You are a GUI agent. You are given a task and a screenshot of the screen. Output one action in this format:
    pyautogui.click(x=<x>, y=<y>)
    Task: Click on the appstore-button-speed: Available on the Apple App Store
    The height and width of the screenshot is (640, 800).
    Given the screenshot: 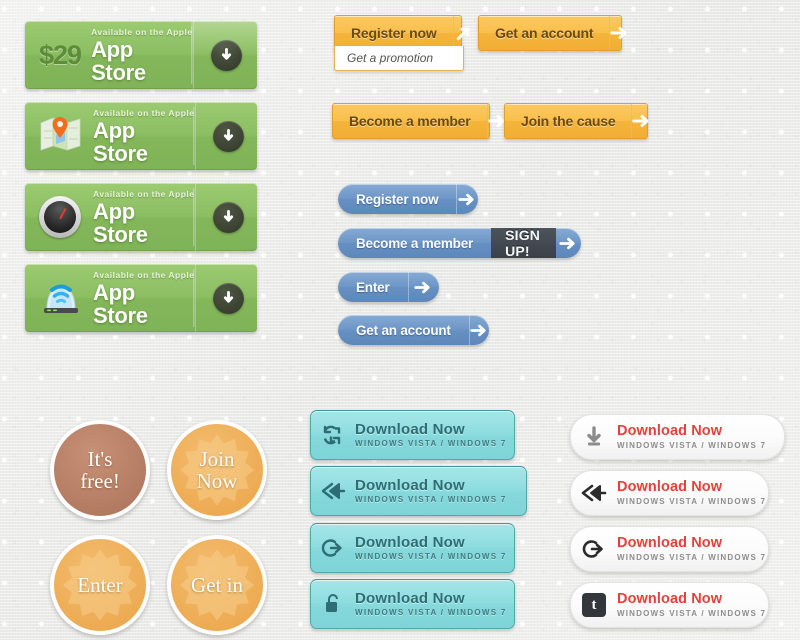 What is the action you would take?
    pyautogui.click(x=141, y=217)
    